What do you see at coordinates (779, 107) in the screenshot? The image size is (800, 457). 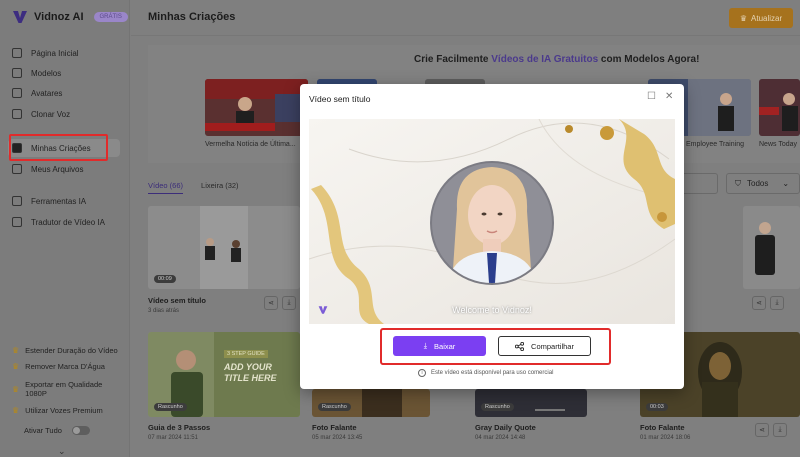 I see `template-thumb-news-today` at bounding box center [779, 107].